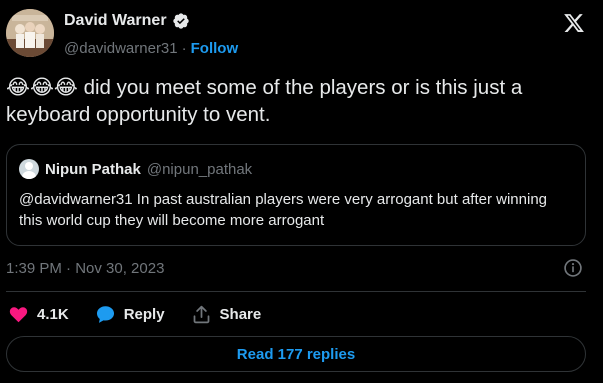  I want to click on share-button: Share, so click(226, 314).